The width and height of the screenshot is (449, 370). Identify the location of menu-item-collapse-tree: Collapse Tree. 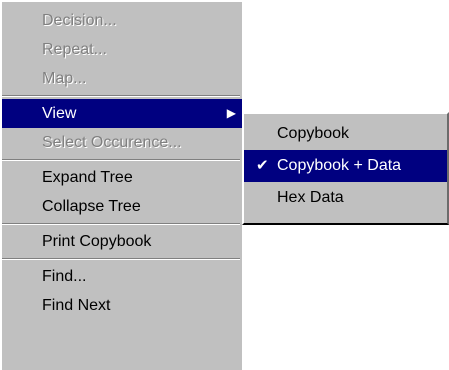
(122, 206).